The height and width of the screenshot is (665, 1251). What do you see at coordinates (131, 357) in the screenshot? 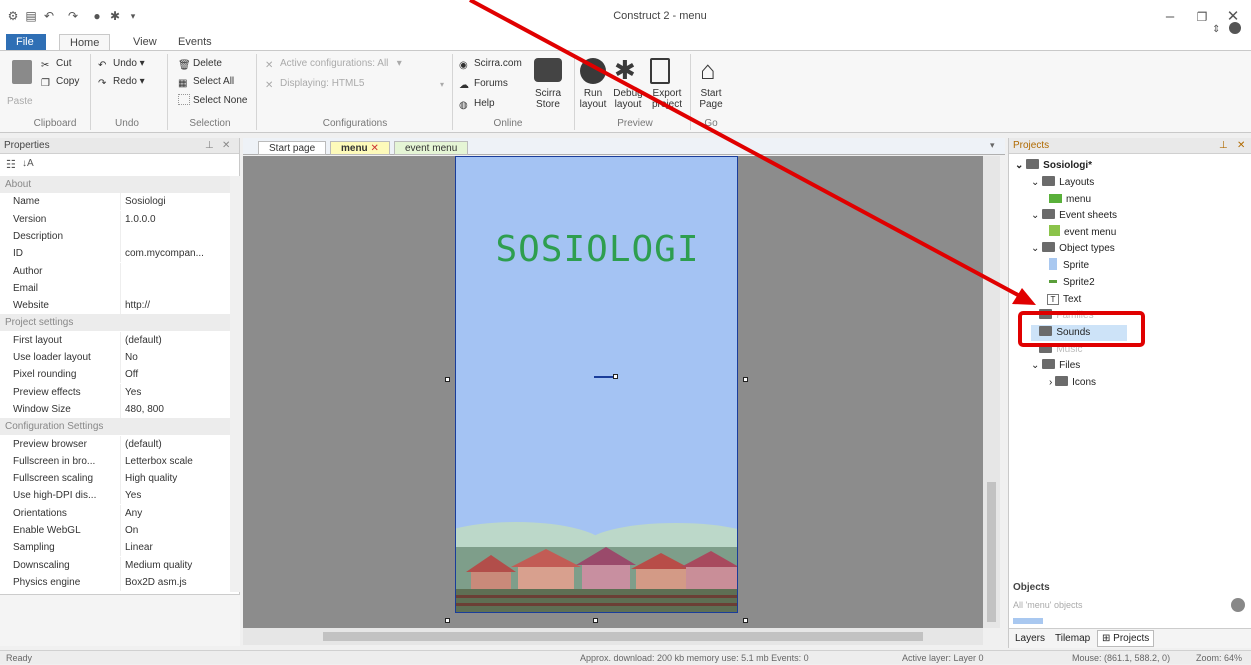
I see `property-value: No` at bounding box center [131, 357].